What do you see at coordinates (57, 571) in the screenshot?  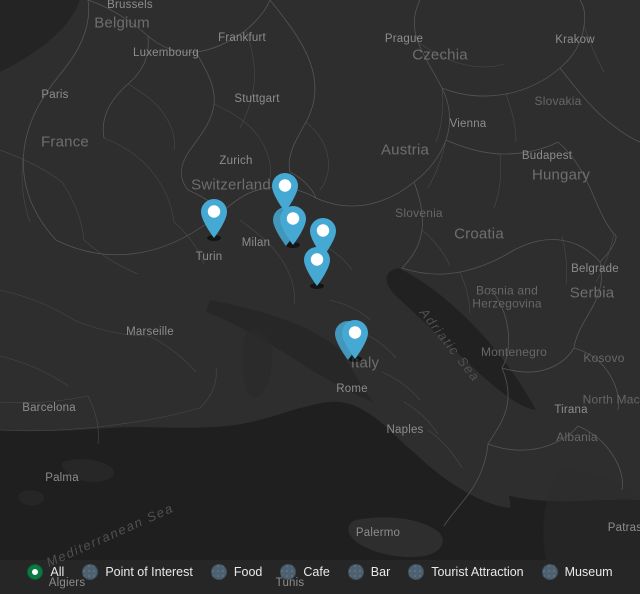 I see `legend-item-label: All` at bounding box center [57, 571].